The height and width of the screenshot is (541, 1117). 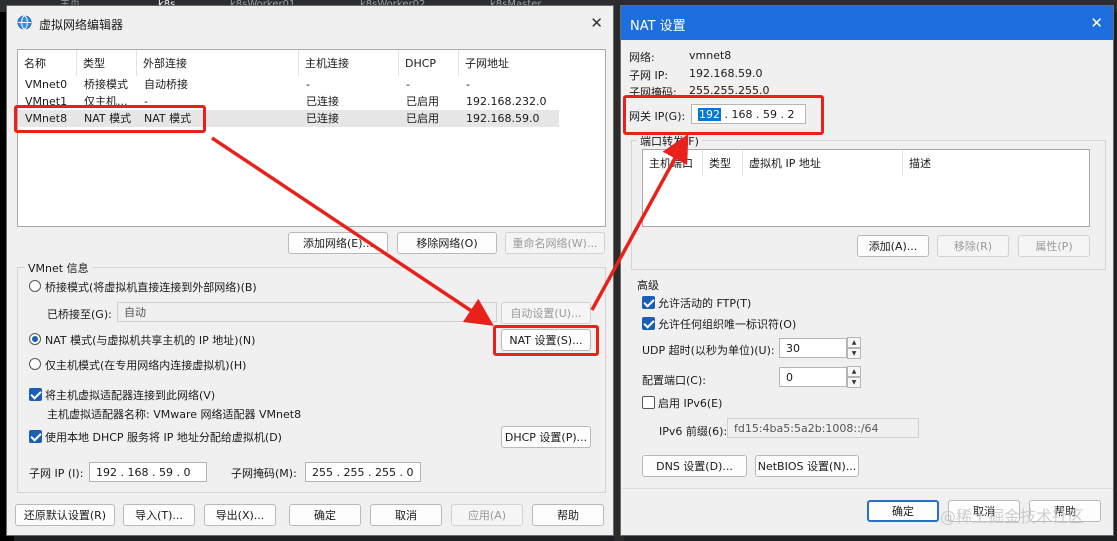 What do you see at coordinates (1012, 516) in the screenshot?
I see `watermark: @稀土掘金技术社区` at bounding box center [1012, 516].